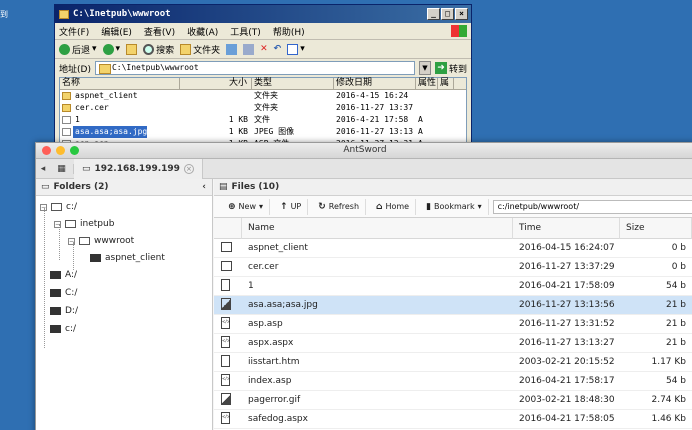 The image size is (692, 430). I want to click on menu-tools: 工具(T), so click(245, 31).